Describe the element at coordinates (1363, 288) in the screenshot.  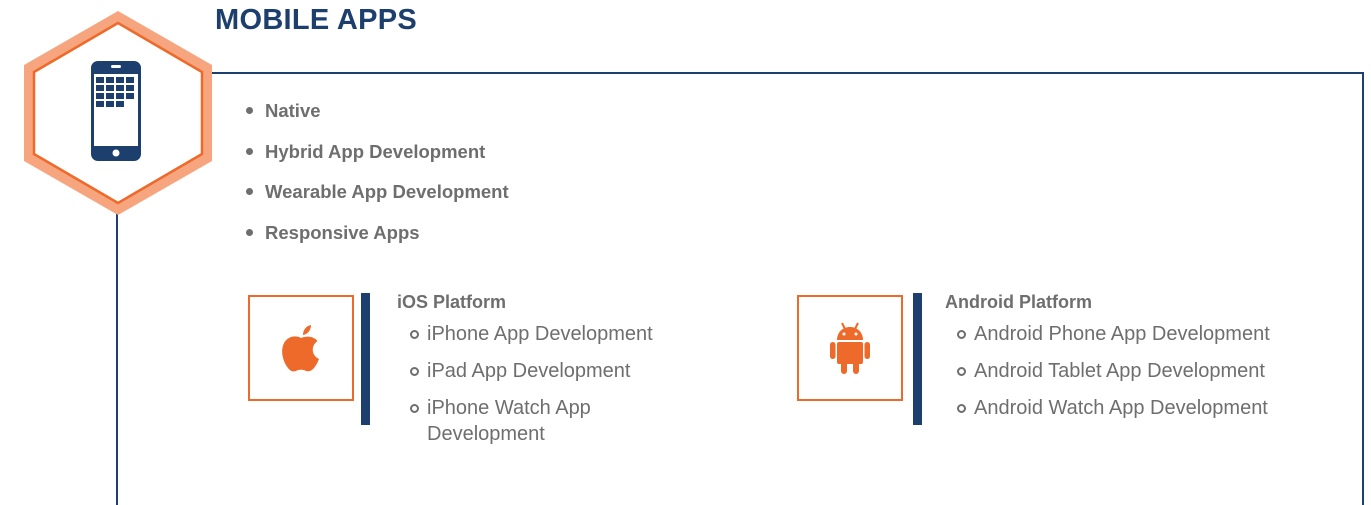
I see `frame-right-border` at that location.